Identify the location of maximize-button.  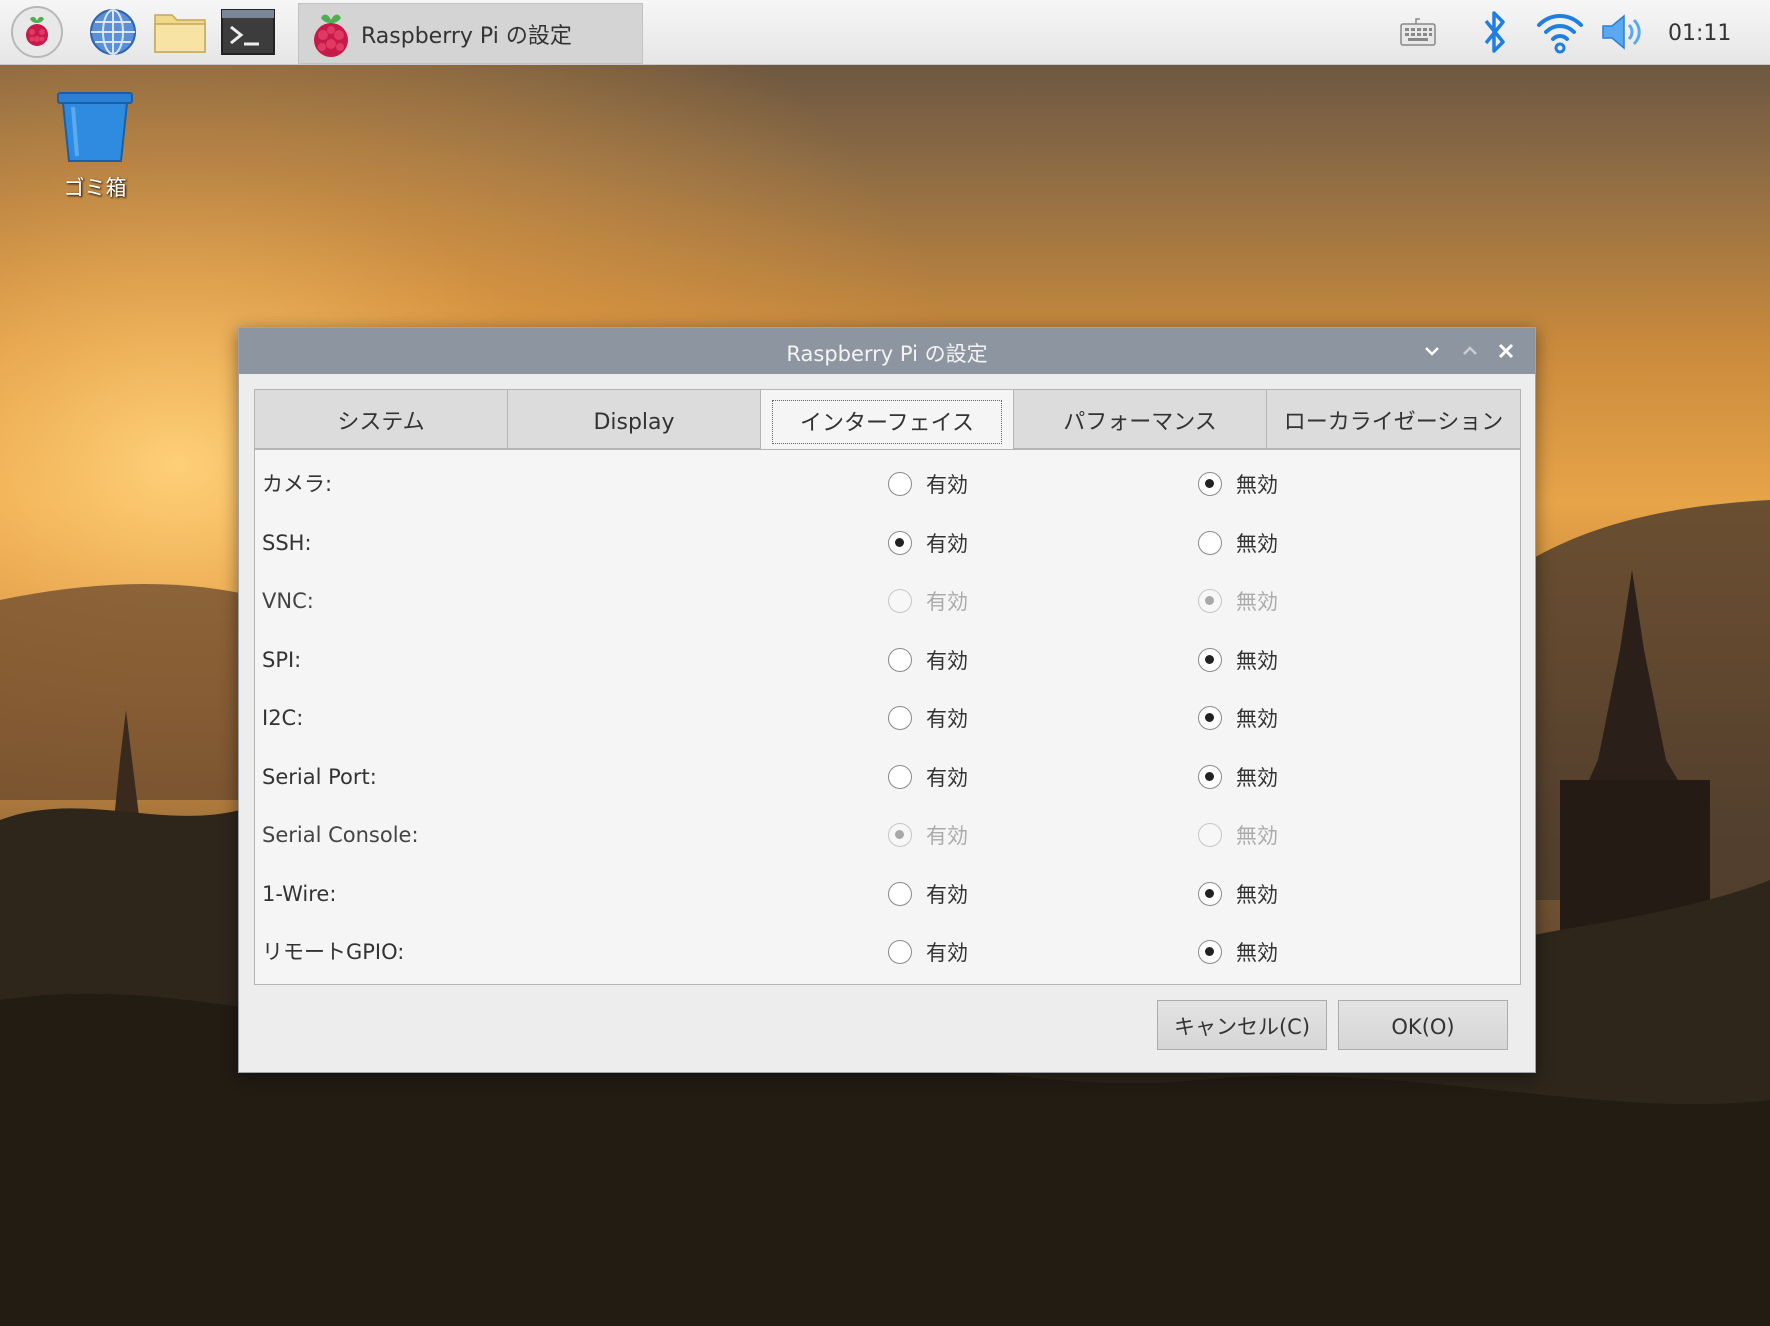
(1470, 351).